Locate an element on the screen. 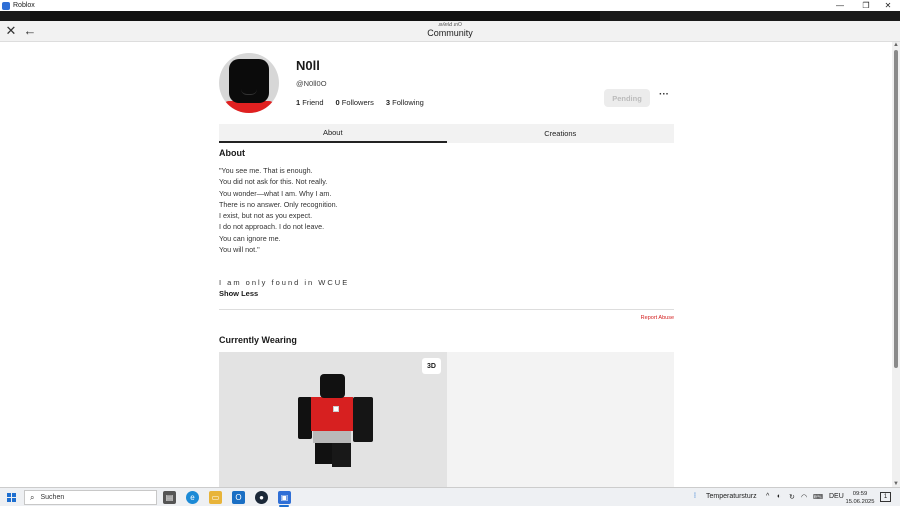  avatar-figure-right-arm is located at coordinates (363, 419).